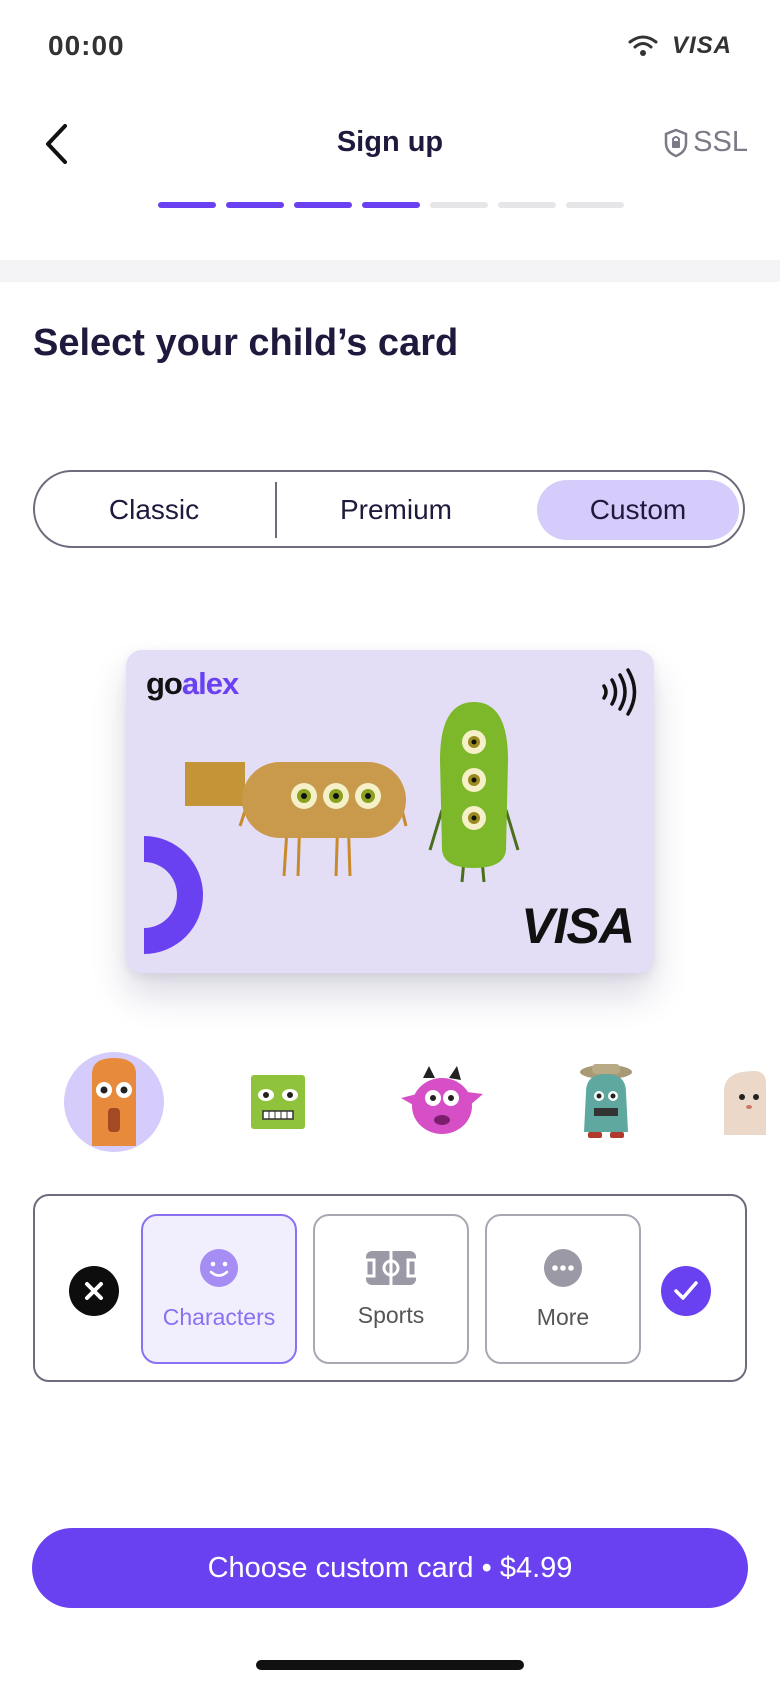  Describe the element at coordinates (390, 271) in the screenshot. I see `section-divider` at that location.